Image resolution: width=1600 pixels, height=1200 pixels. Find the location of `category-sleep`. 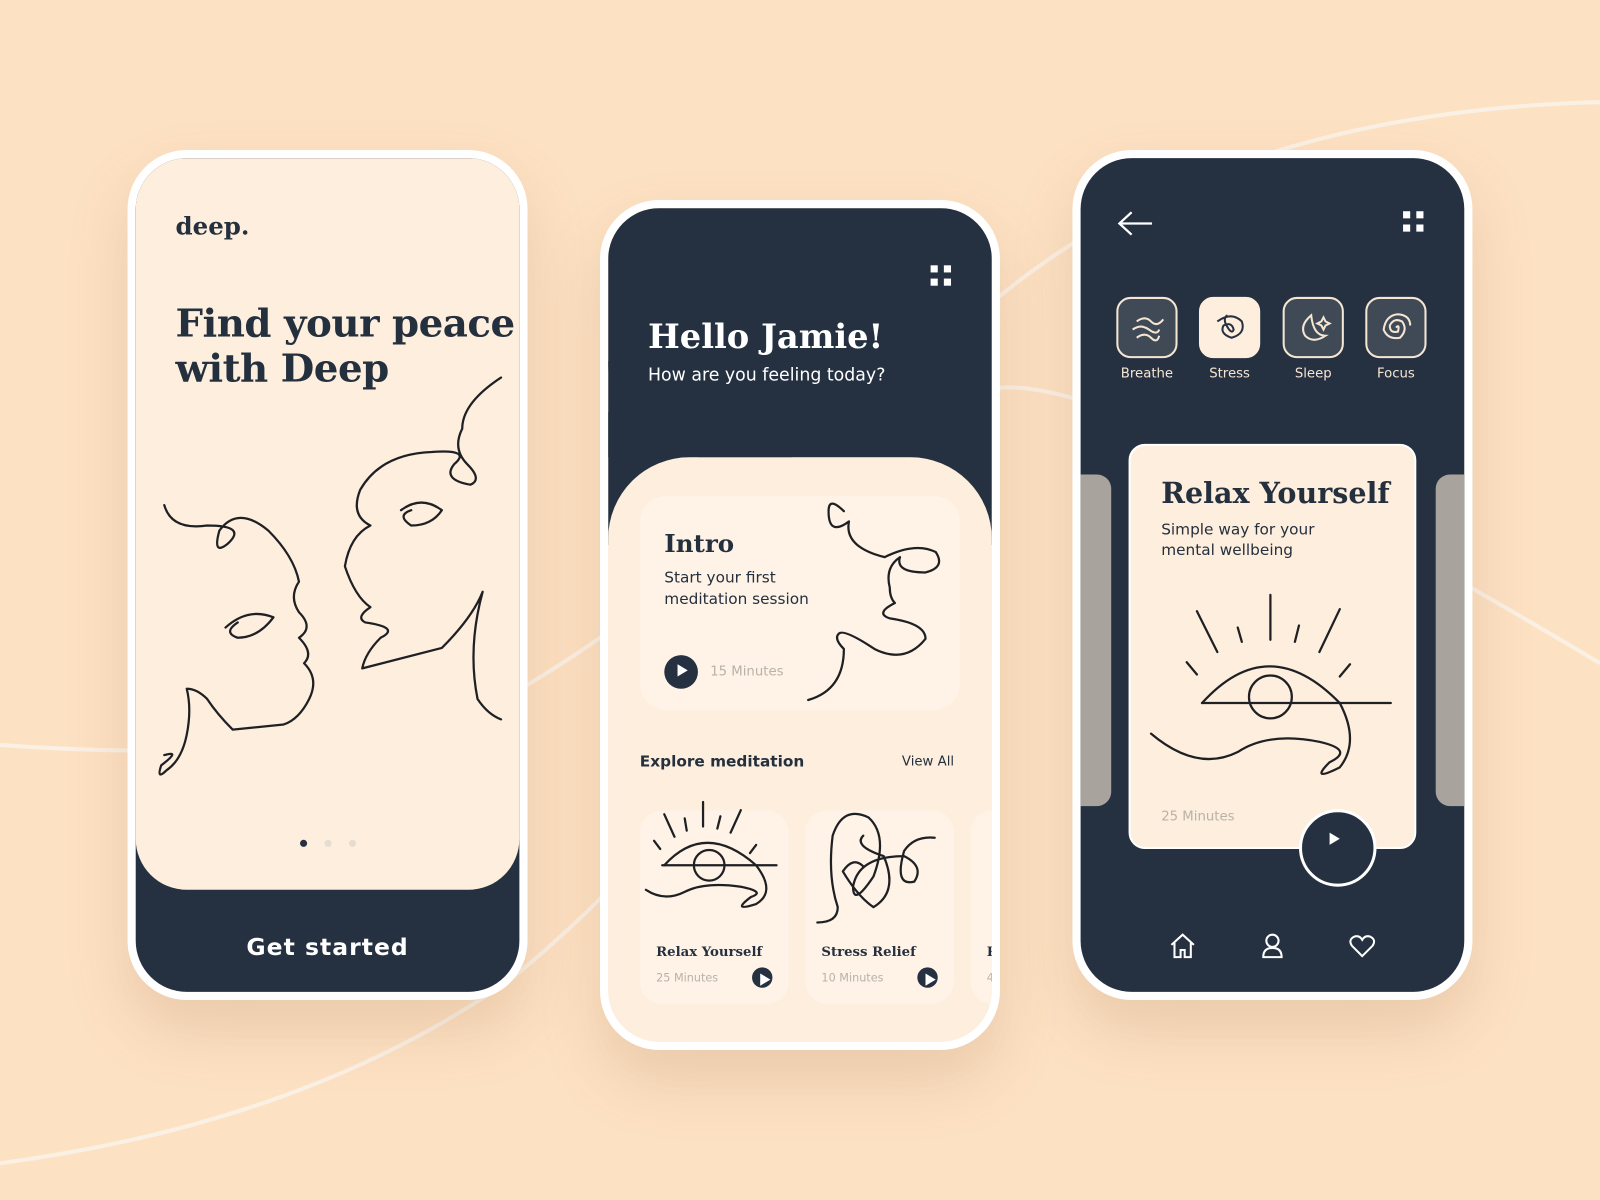

category-sleep is located at coordinates (1313, 327).